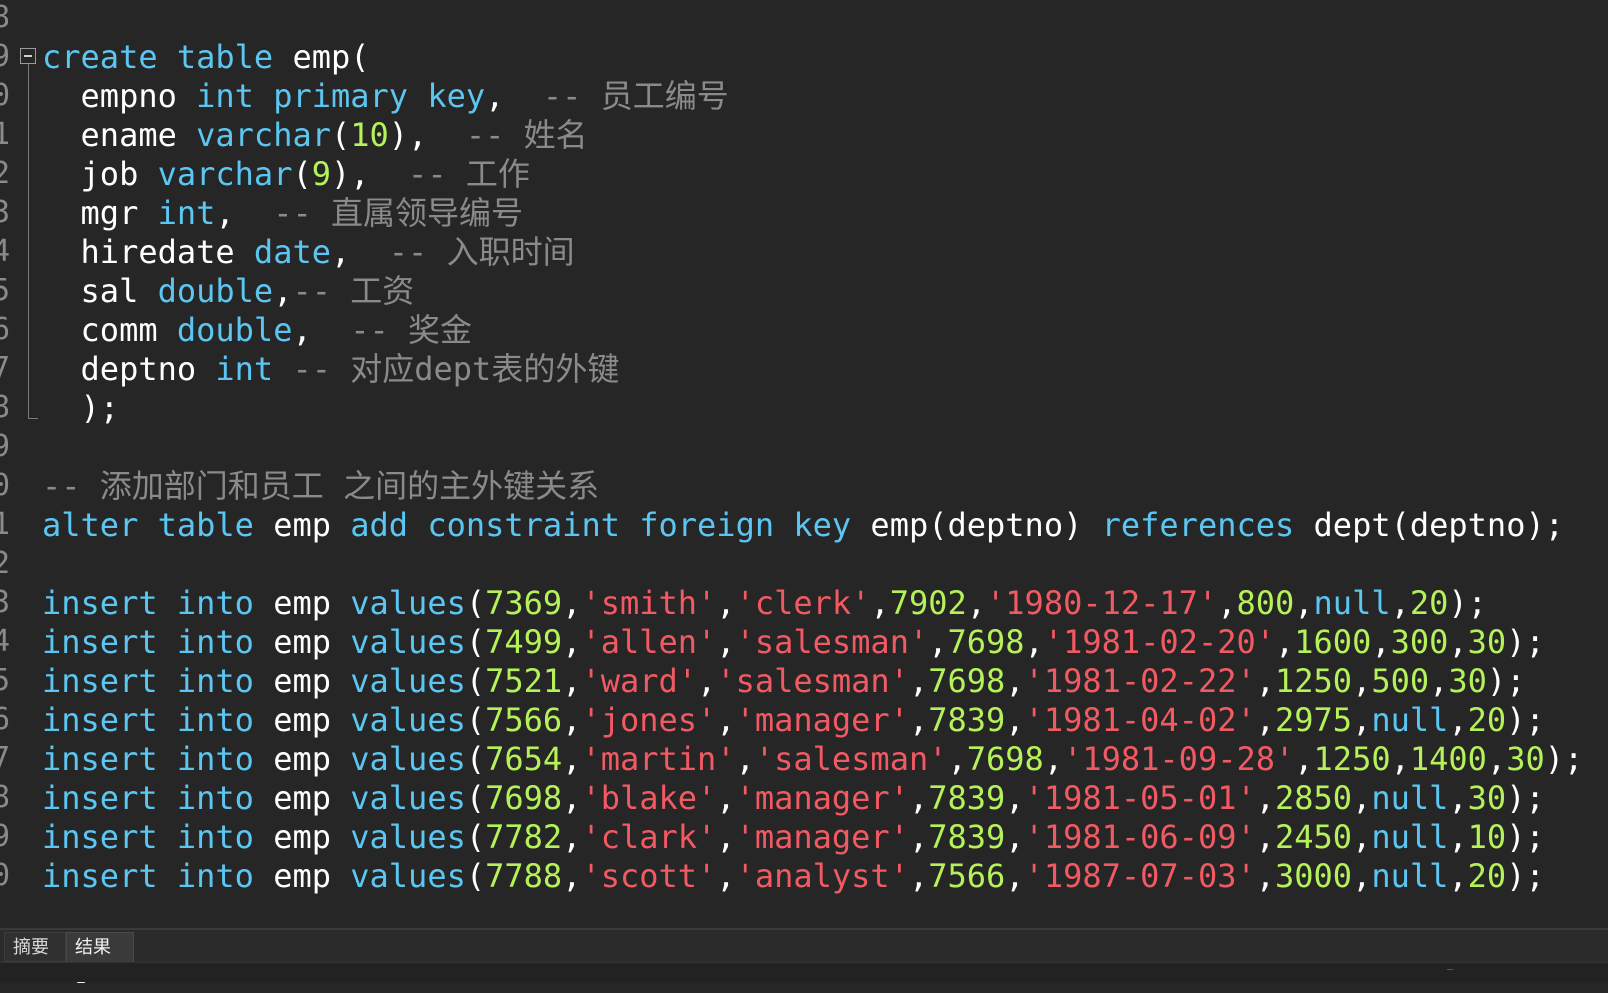 The image size is (1608, 993). I want to click on string-token: '1987-07-03', so click(1140, 876).